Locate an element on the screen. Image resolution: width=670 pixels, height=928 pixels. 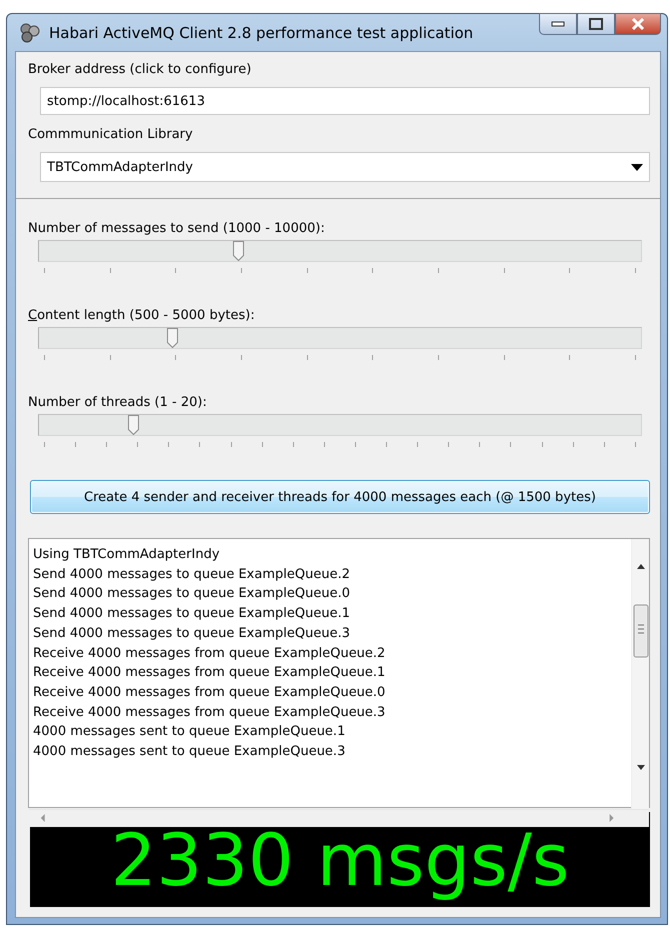
maximize-button is located at coordinates (596, 24).